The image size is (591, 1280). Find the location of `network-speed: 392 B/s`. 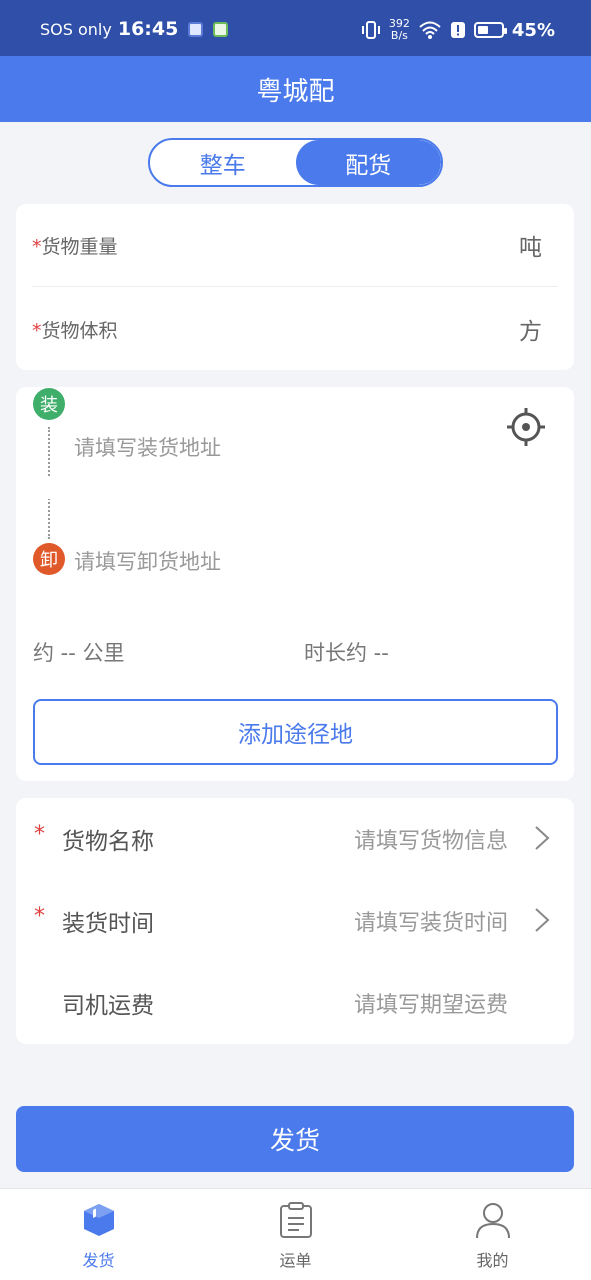

network-speed: 392 B/s is located at coordinates (399, 30).